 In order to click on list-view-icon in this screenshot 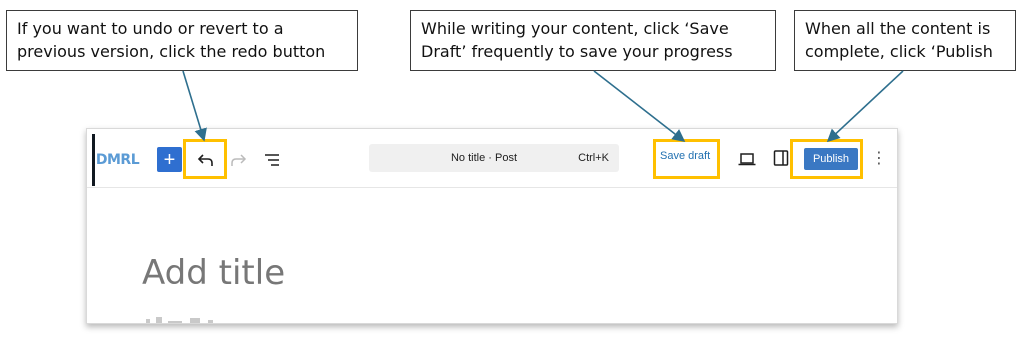, I will do `click(272, 159)`.